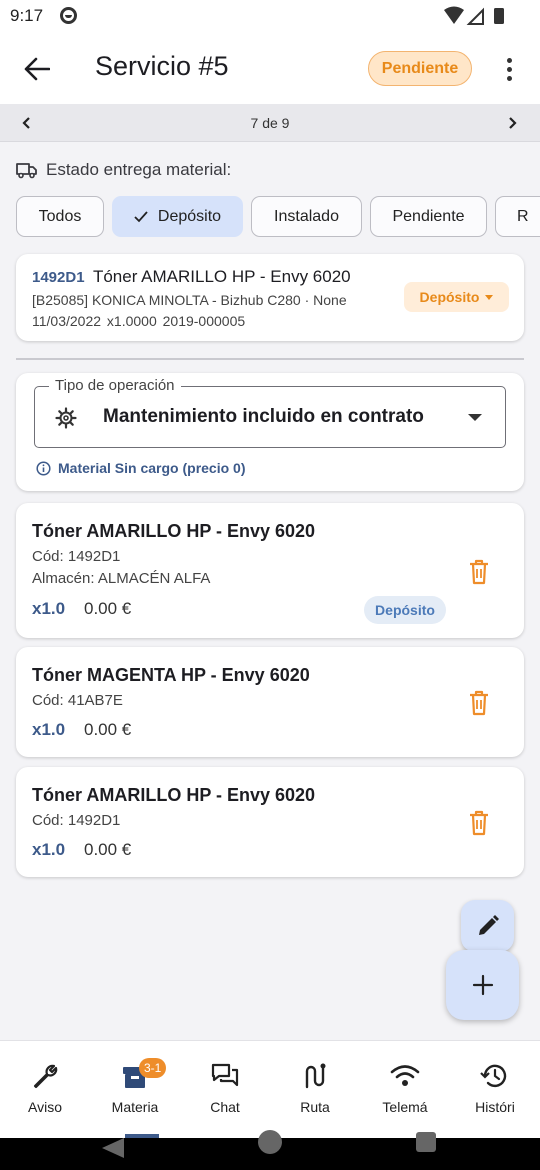 This screenshot has width=540, height=1170. What do you see at coordinates (189, 216) in the screenshot?
I see `filter-chip-label: Depósito` at bounding box center [189, 216].